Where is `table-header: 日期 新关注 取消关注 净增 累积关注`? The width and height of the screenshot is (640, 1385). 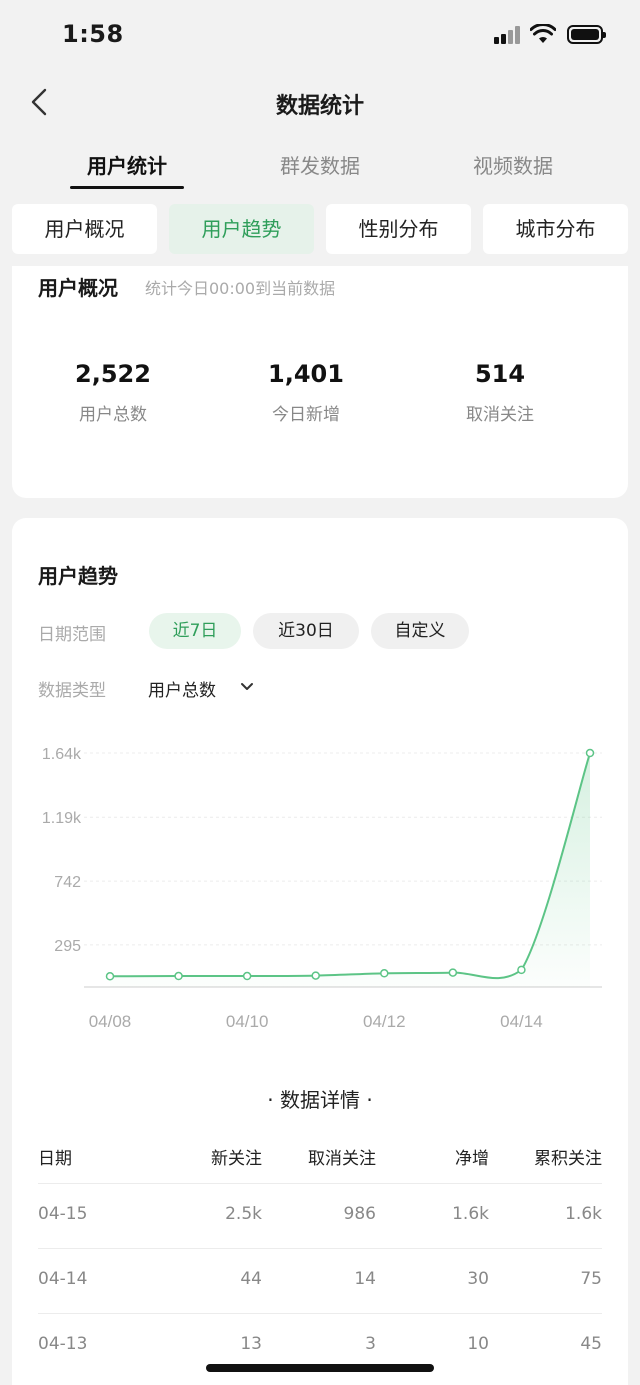
table-header: 日期 新关注 取消关注 净增 累积关注 is located at coordinates (320, 1155).